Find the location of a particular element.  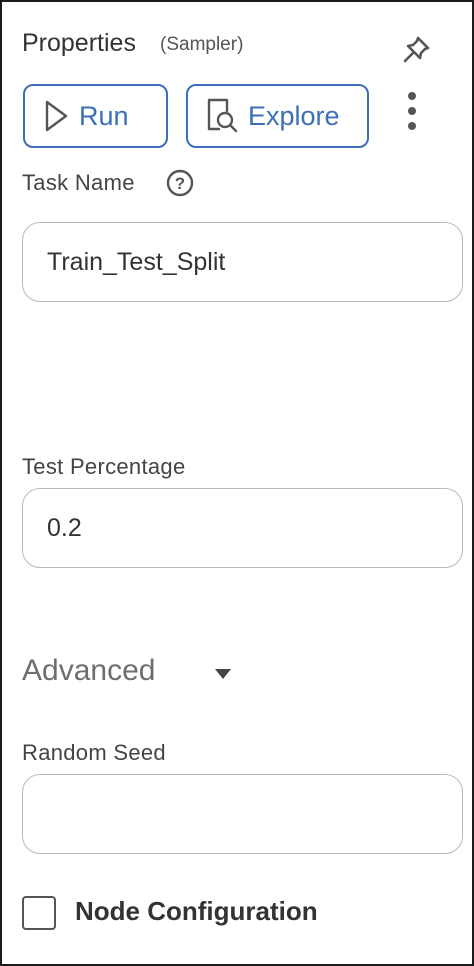

run-button: Run is located at coordinates (95, 116).